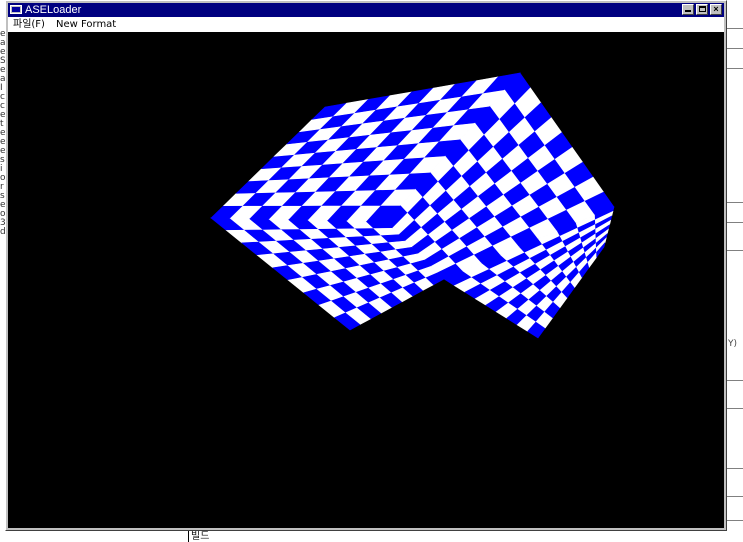  I want to click on minimize-button, so click(688, 9).